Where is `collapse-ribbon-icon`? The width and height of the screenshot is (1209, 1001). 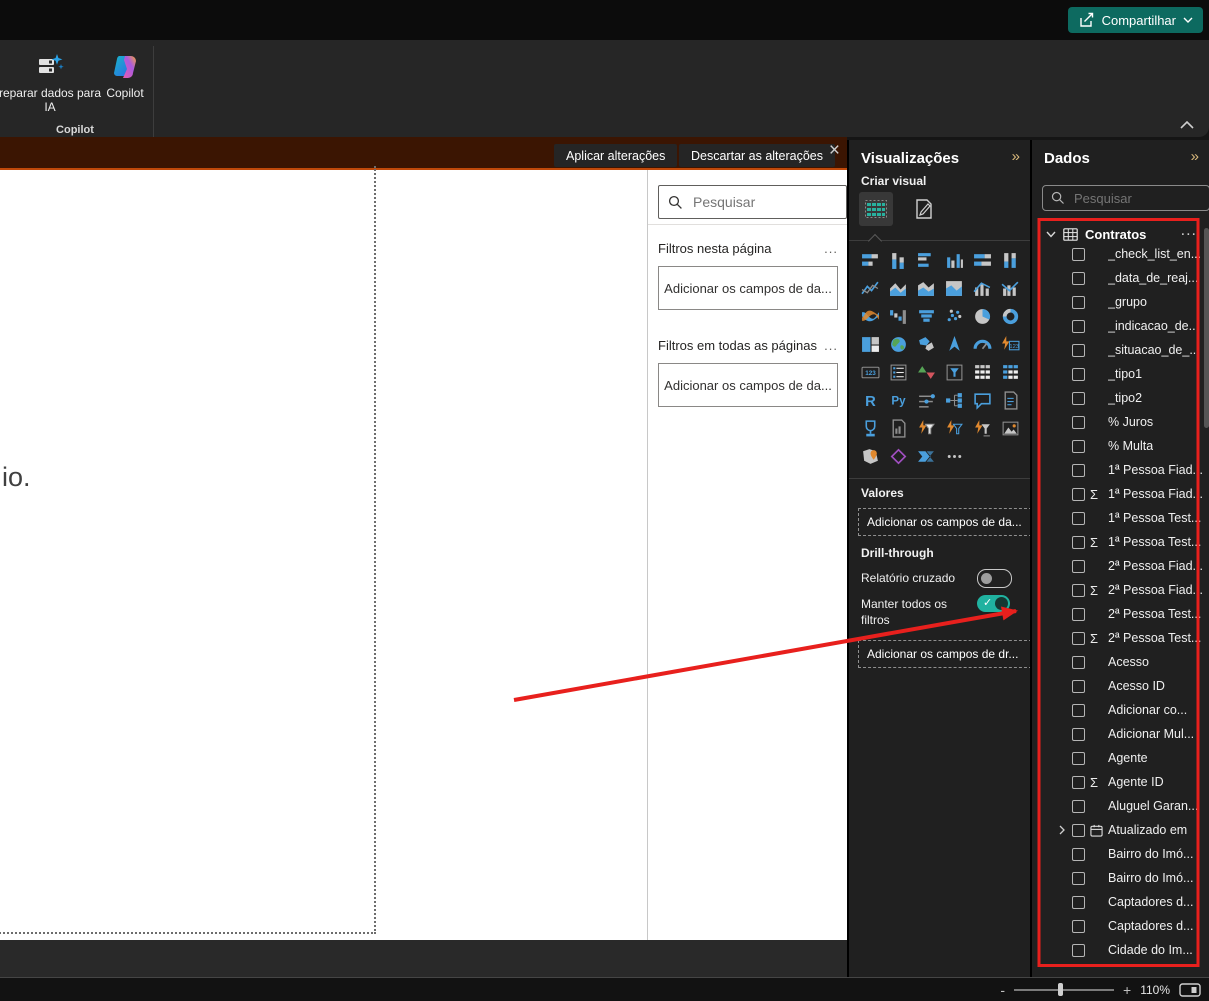 collapse-ribbon-icon is located at coordinates (1187, 124).